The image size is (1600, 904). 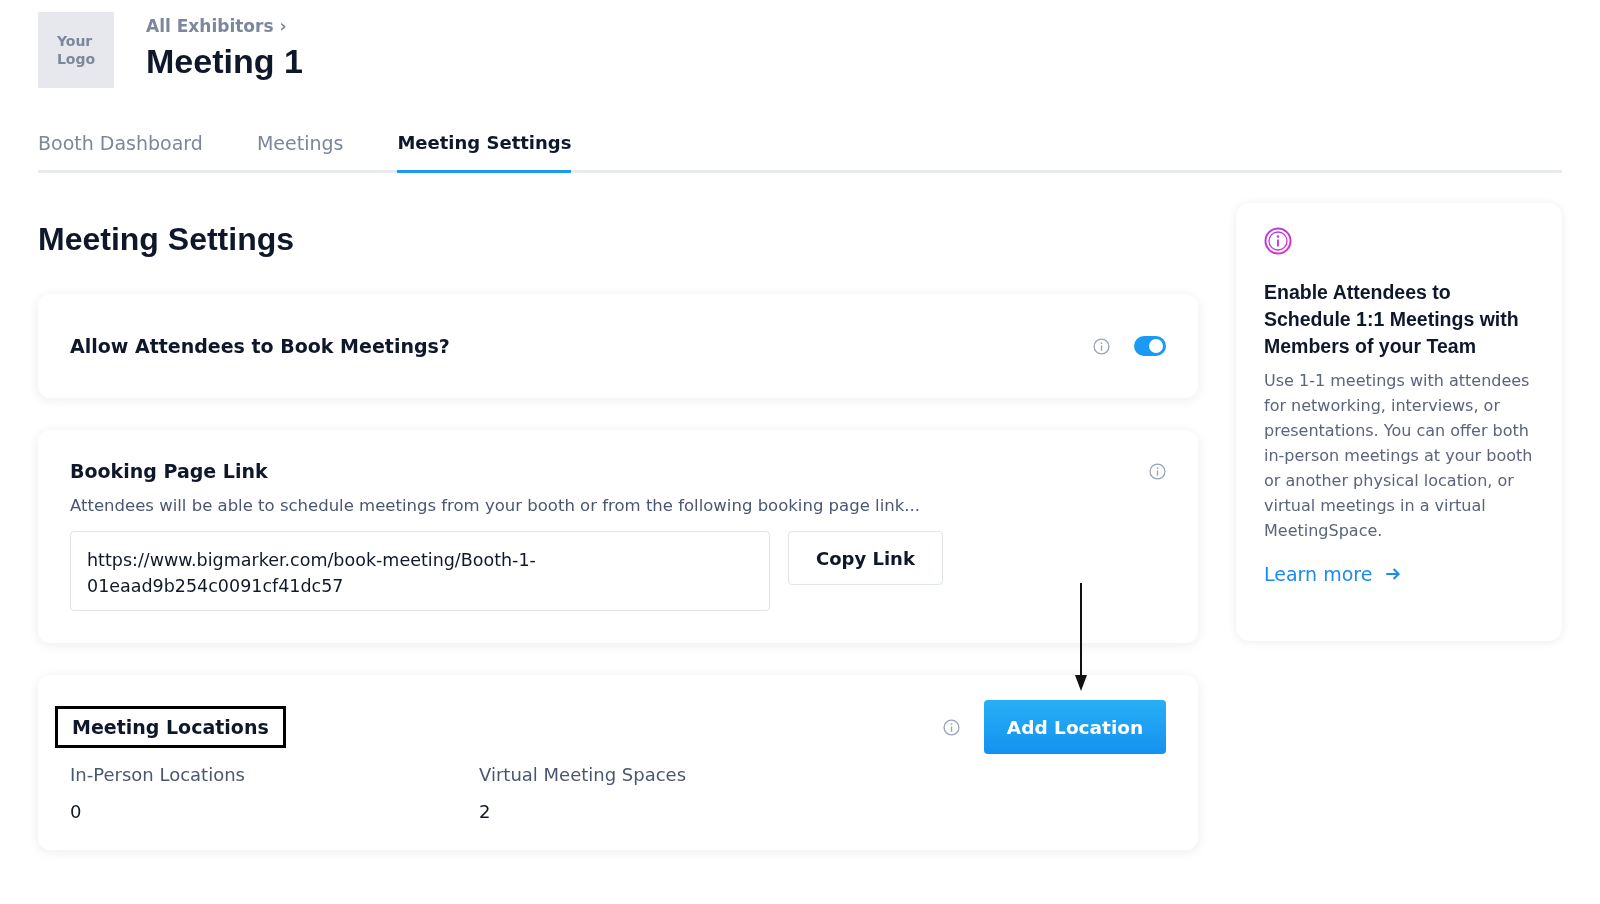 I want to click on section-heading: Meeting Settings, so click(x=166, y=239).